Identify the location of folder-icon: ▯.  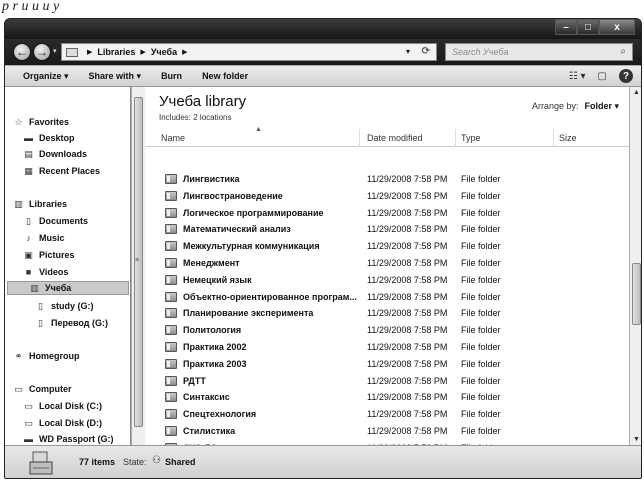
(40, 322).